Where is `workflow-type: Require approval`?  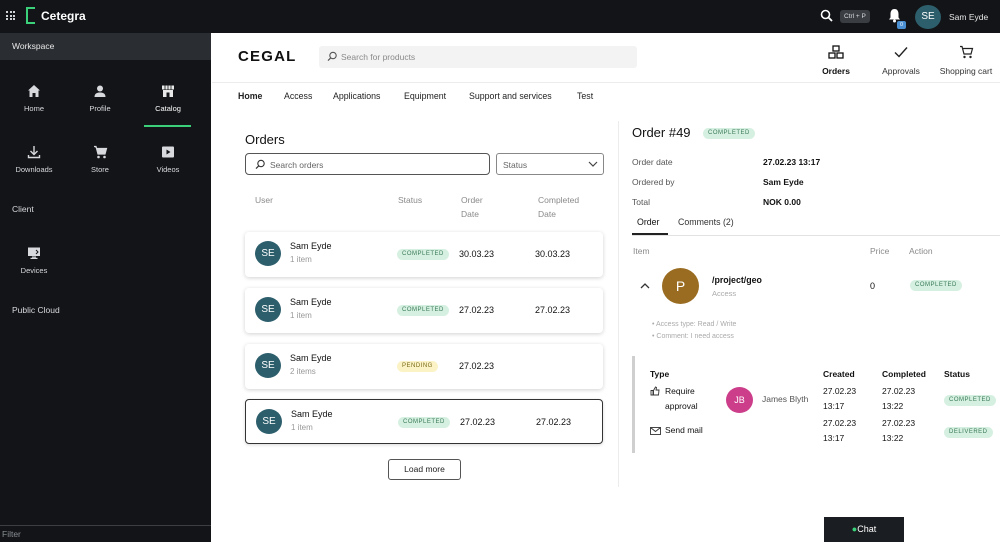
workflow-type: Require approval is located at coordinates (681, 399).